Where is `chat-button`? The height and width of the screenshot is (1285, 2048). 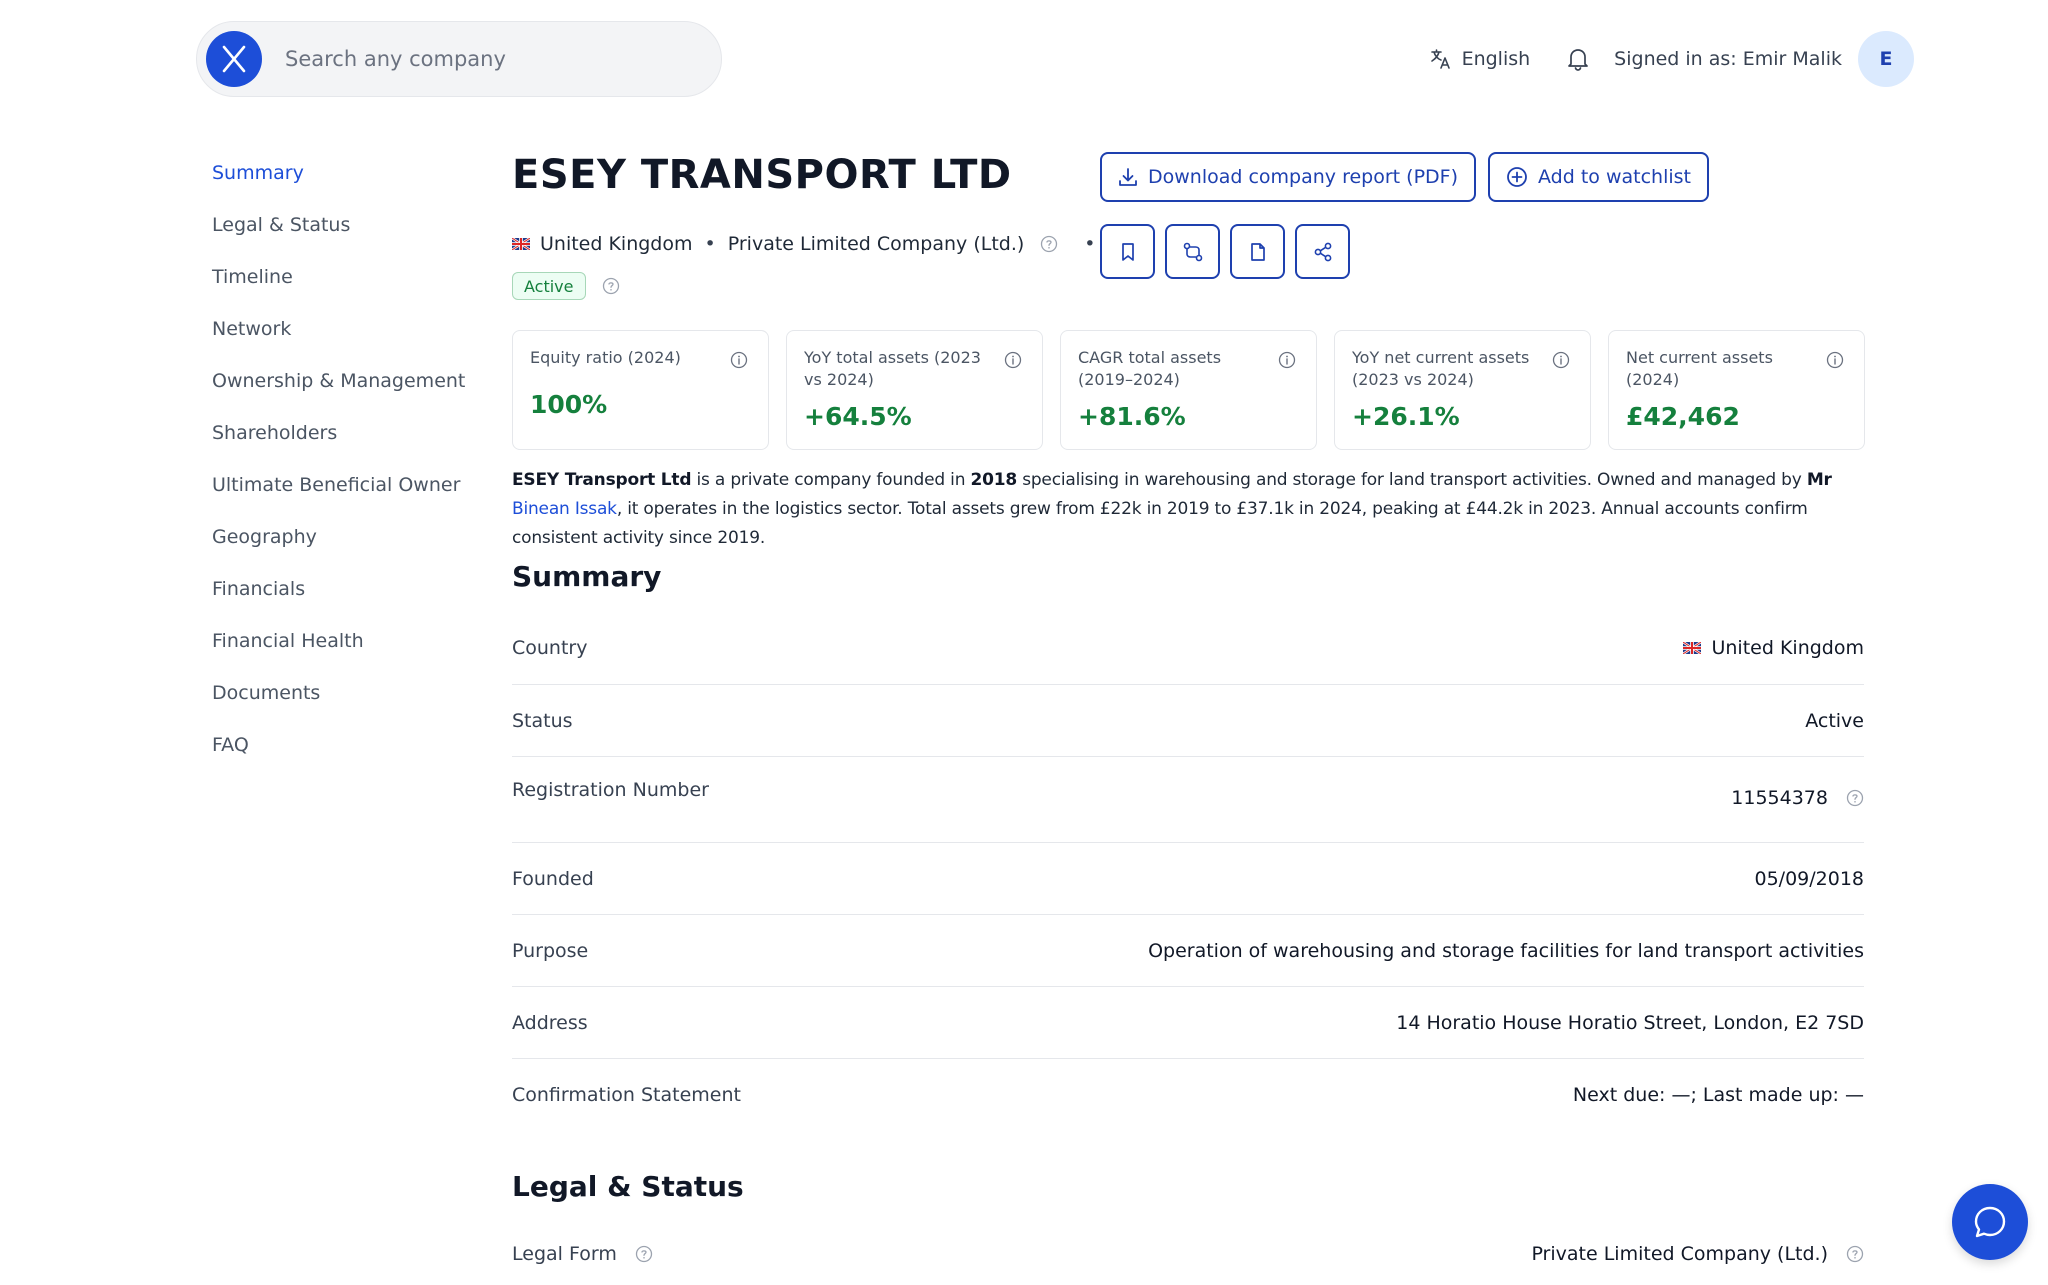 chat-button is located at coordinates (1990, 1222).